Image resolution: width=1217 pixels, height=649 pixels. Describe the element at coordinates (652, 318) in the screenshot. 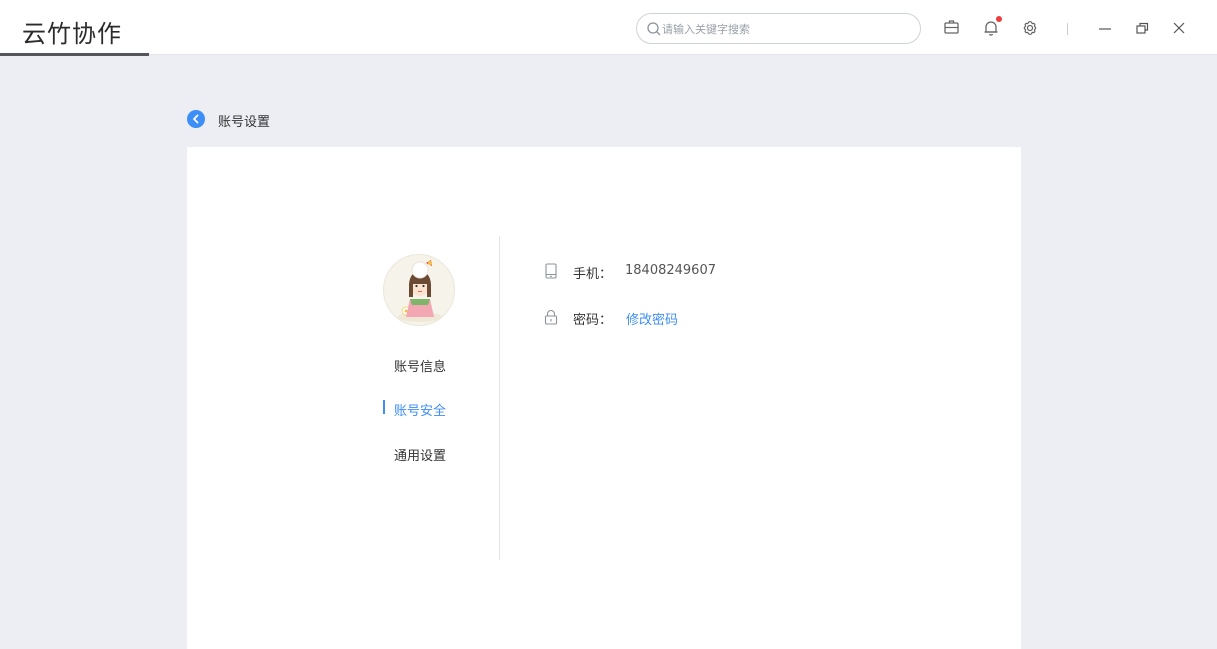

I see `change-password-link: 修改密码` at that location.